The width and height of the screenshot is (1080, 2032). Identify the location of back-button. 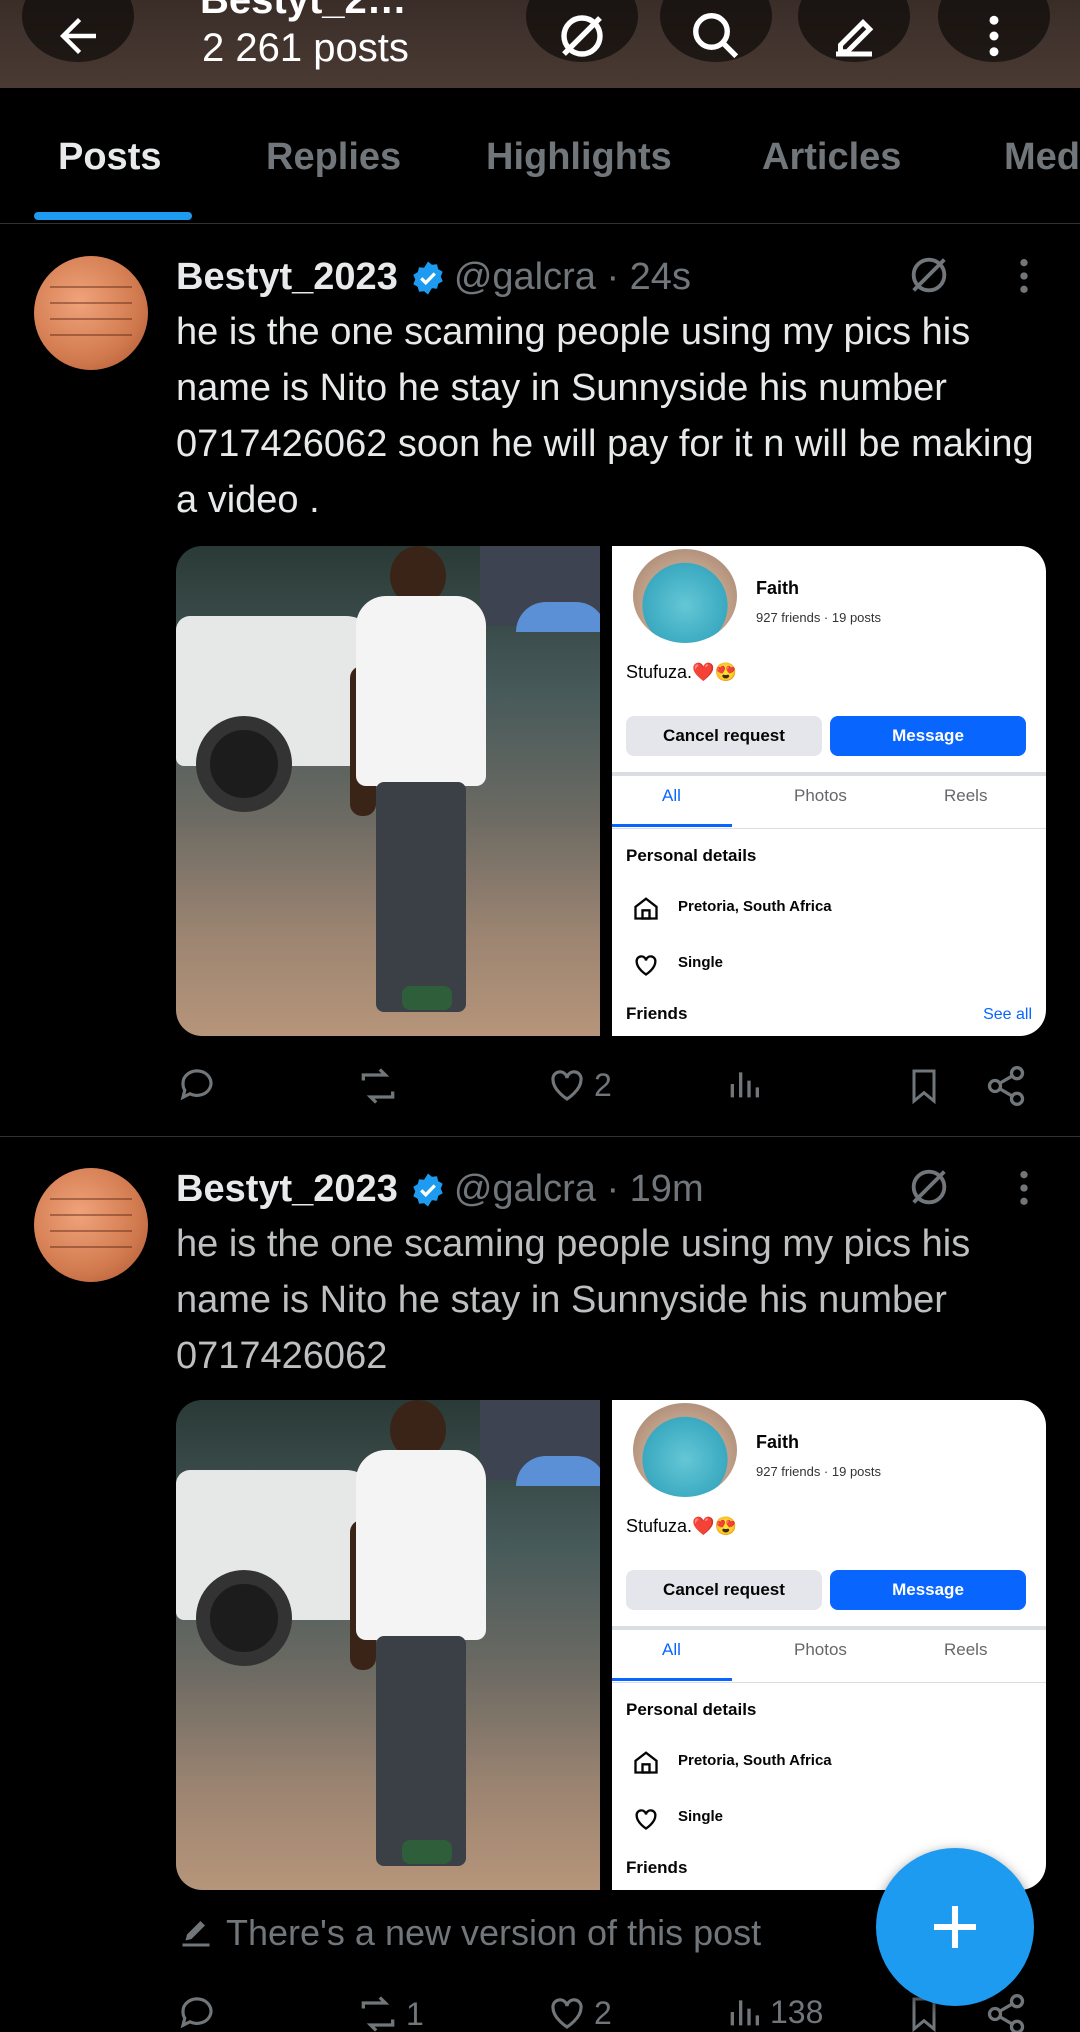
(78, 31).